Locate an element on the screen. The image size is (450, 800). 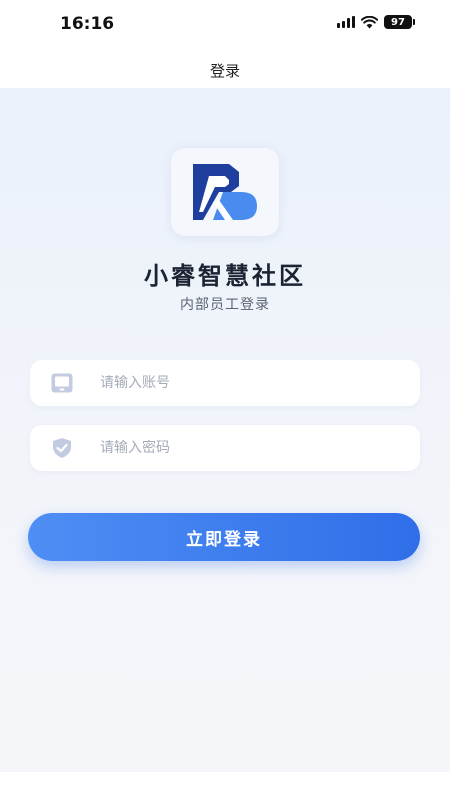
status-icons: 97 is located at coordinates (376, 22).